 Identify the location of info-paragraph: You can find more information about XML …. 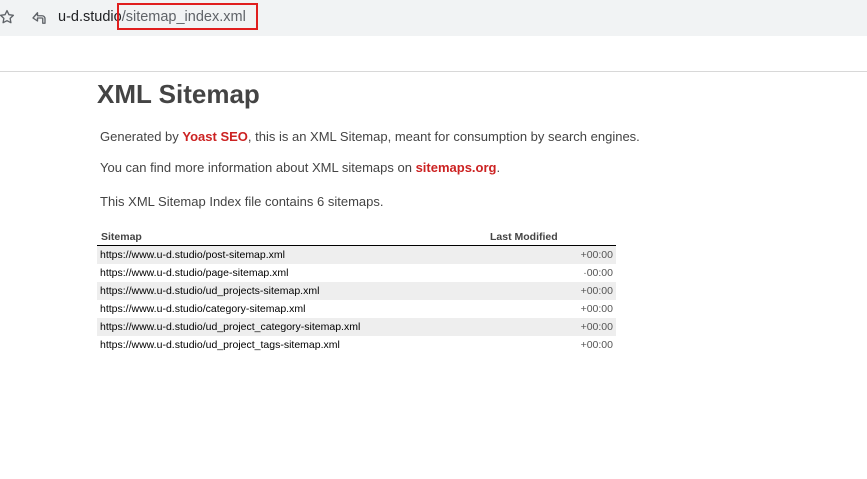
(300, 167).